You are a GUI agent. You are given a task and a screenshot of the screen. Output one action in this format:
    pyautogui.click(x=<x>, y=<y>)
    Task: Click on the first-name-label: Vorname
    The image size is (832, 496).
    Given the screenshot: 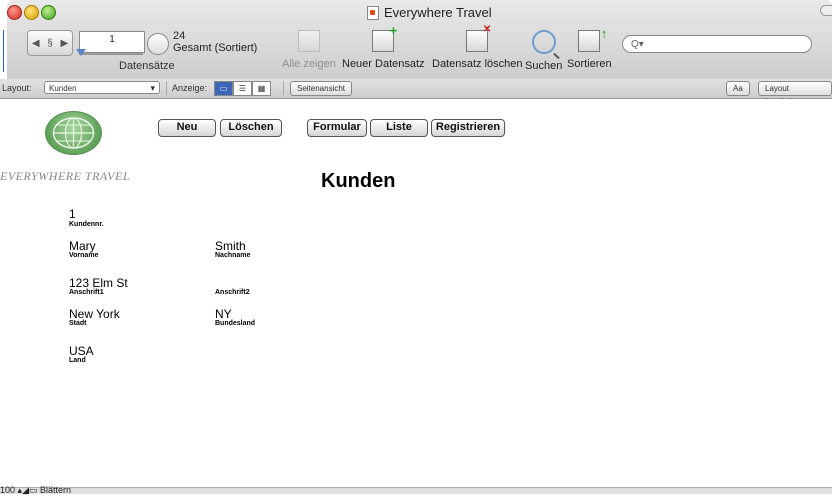 What is the action you would take?
    pyautogui.click(x=84, y=255)
    